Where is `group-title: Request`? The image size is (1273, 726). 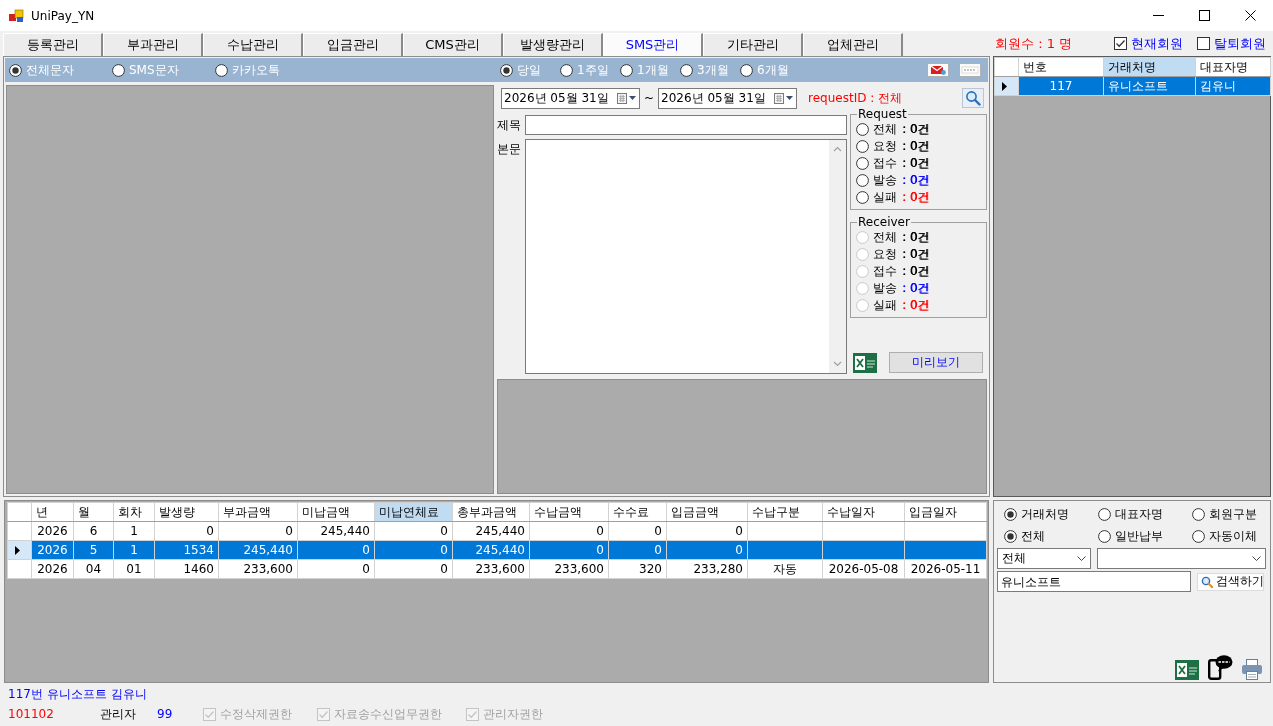 group-title: Request is located at coordinates (882, 114).